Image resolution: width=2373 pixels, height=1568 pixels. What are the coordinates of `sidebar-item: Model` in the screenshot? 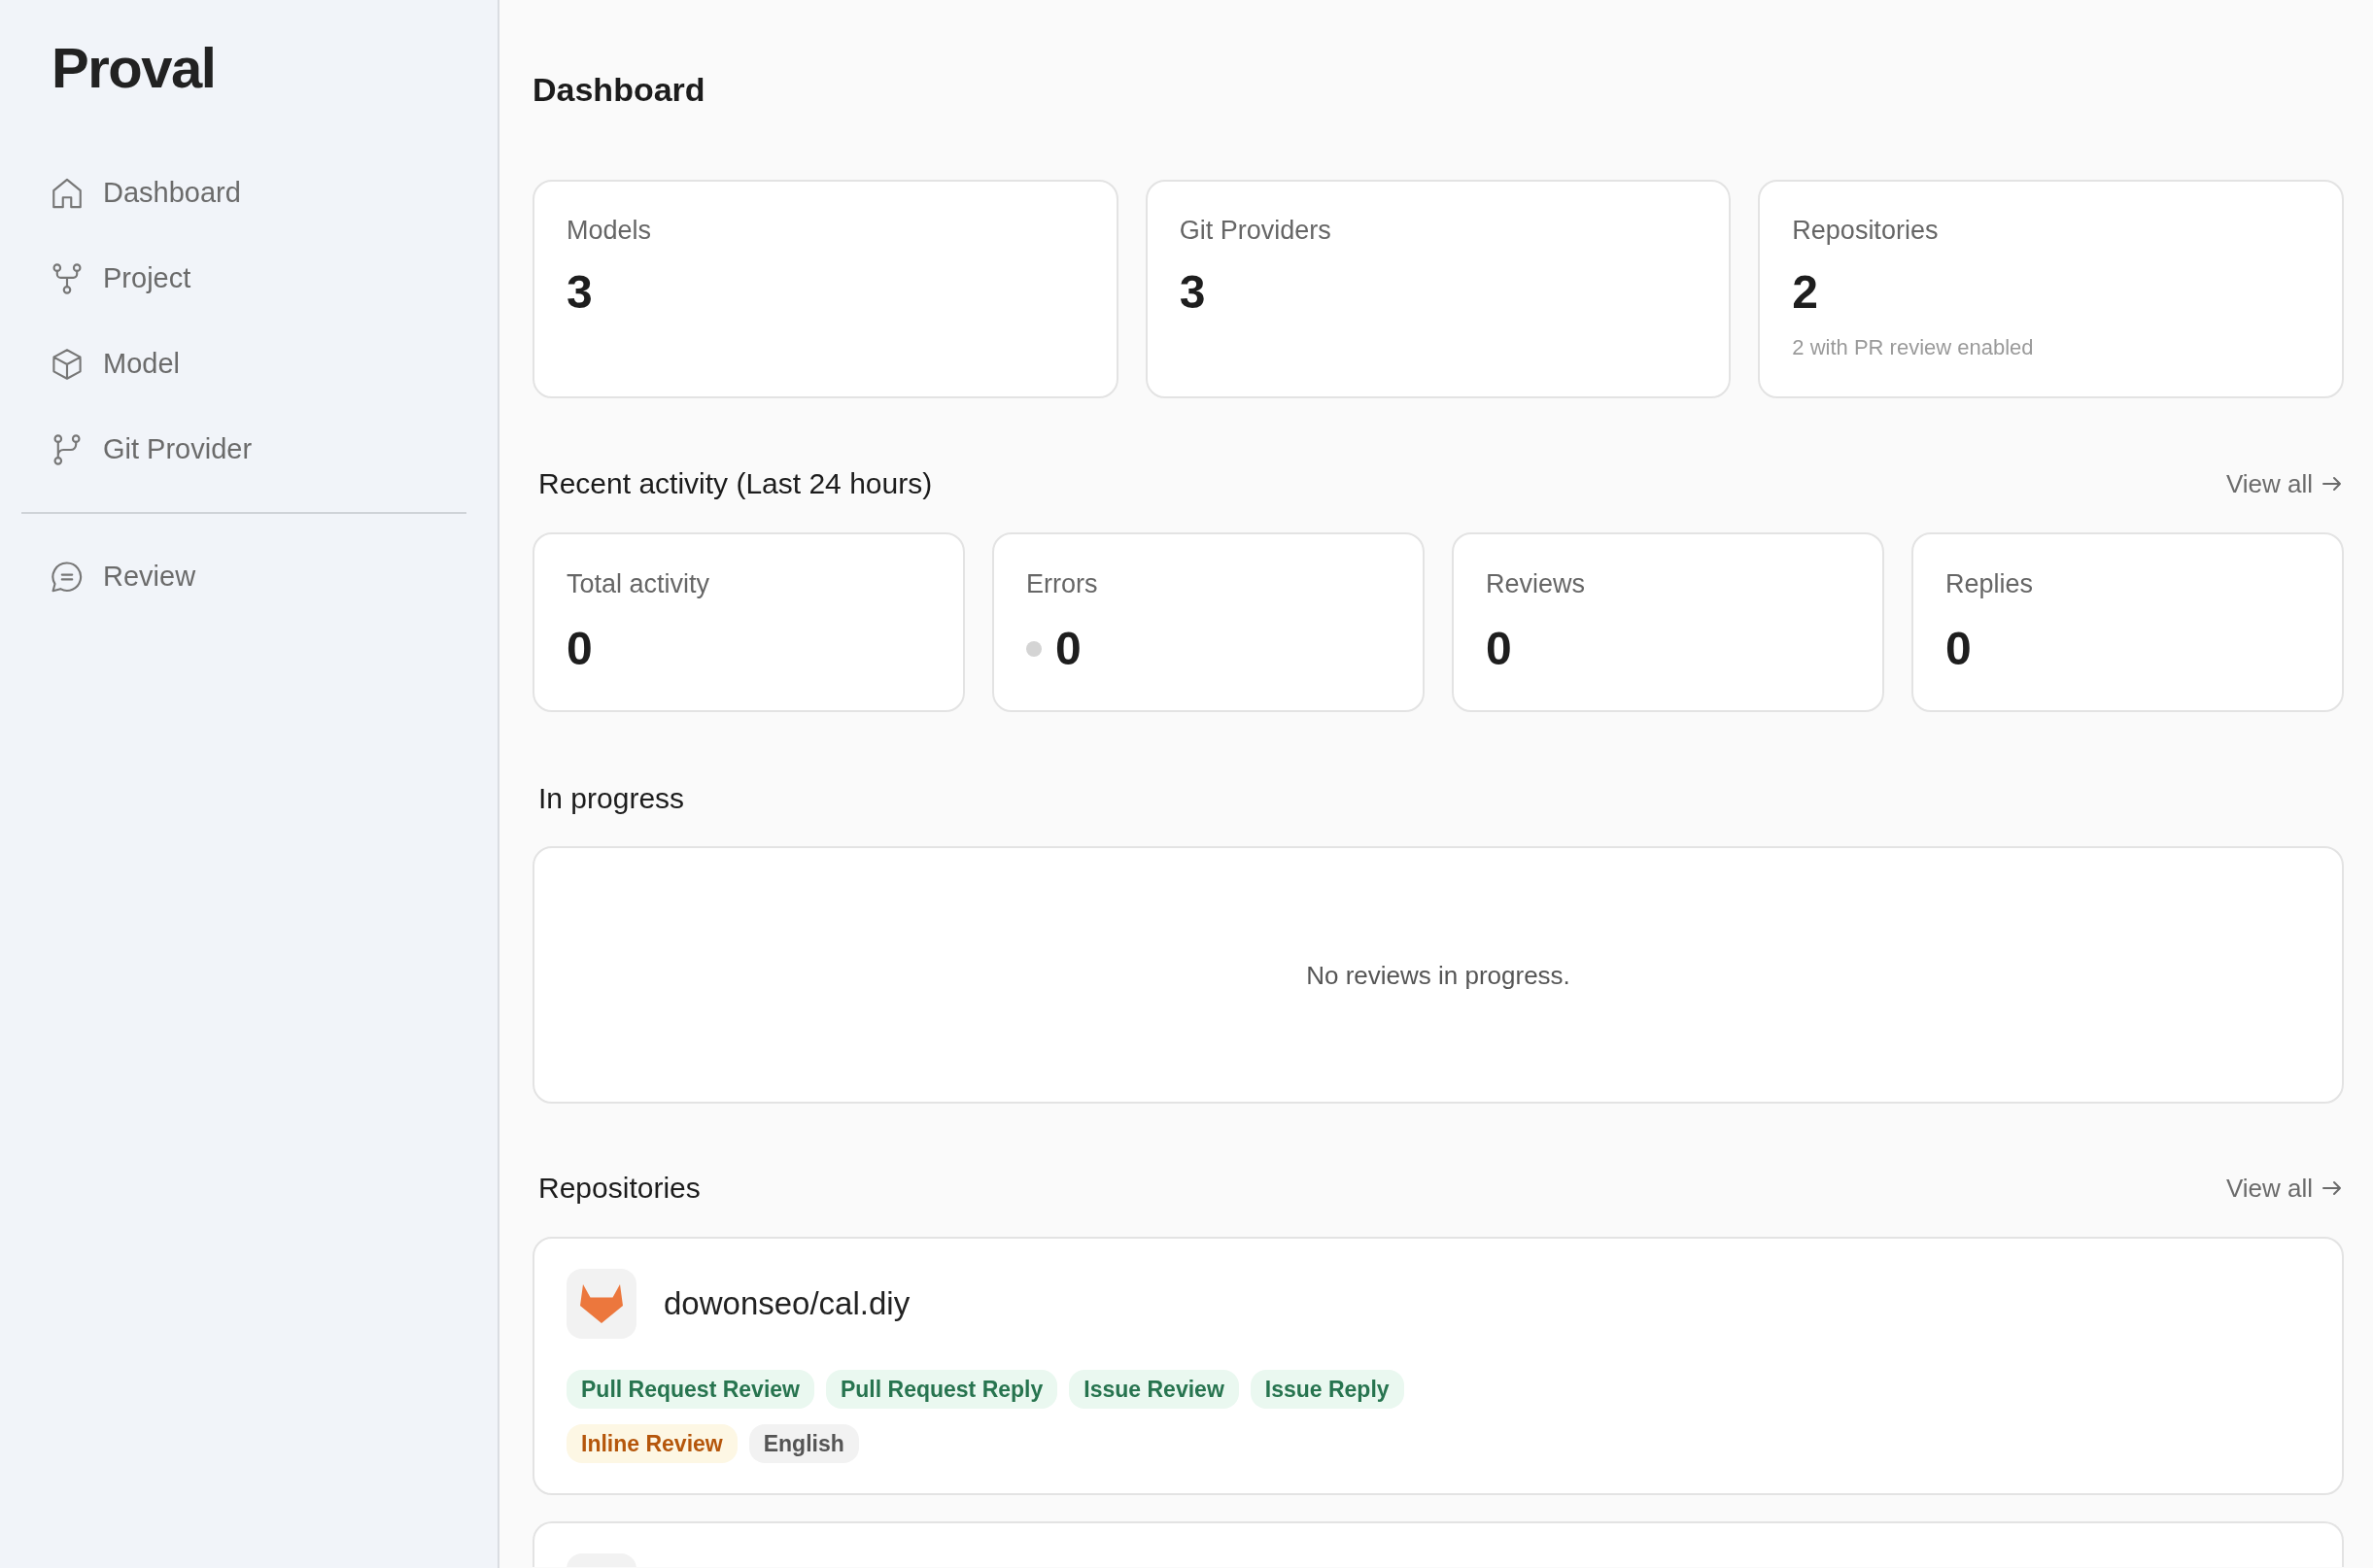 It's located at (115, 364).